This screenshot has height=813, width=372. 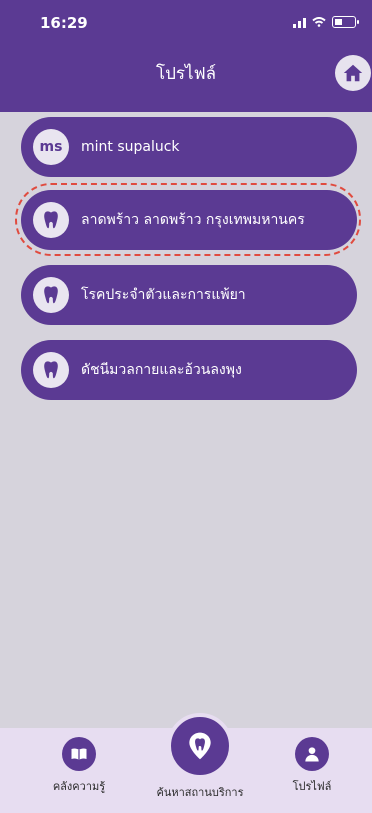 I want to click on nav-knowledge: คลังความรู้, so click(x=79, y=766).